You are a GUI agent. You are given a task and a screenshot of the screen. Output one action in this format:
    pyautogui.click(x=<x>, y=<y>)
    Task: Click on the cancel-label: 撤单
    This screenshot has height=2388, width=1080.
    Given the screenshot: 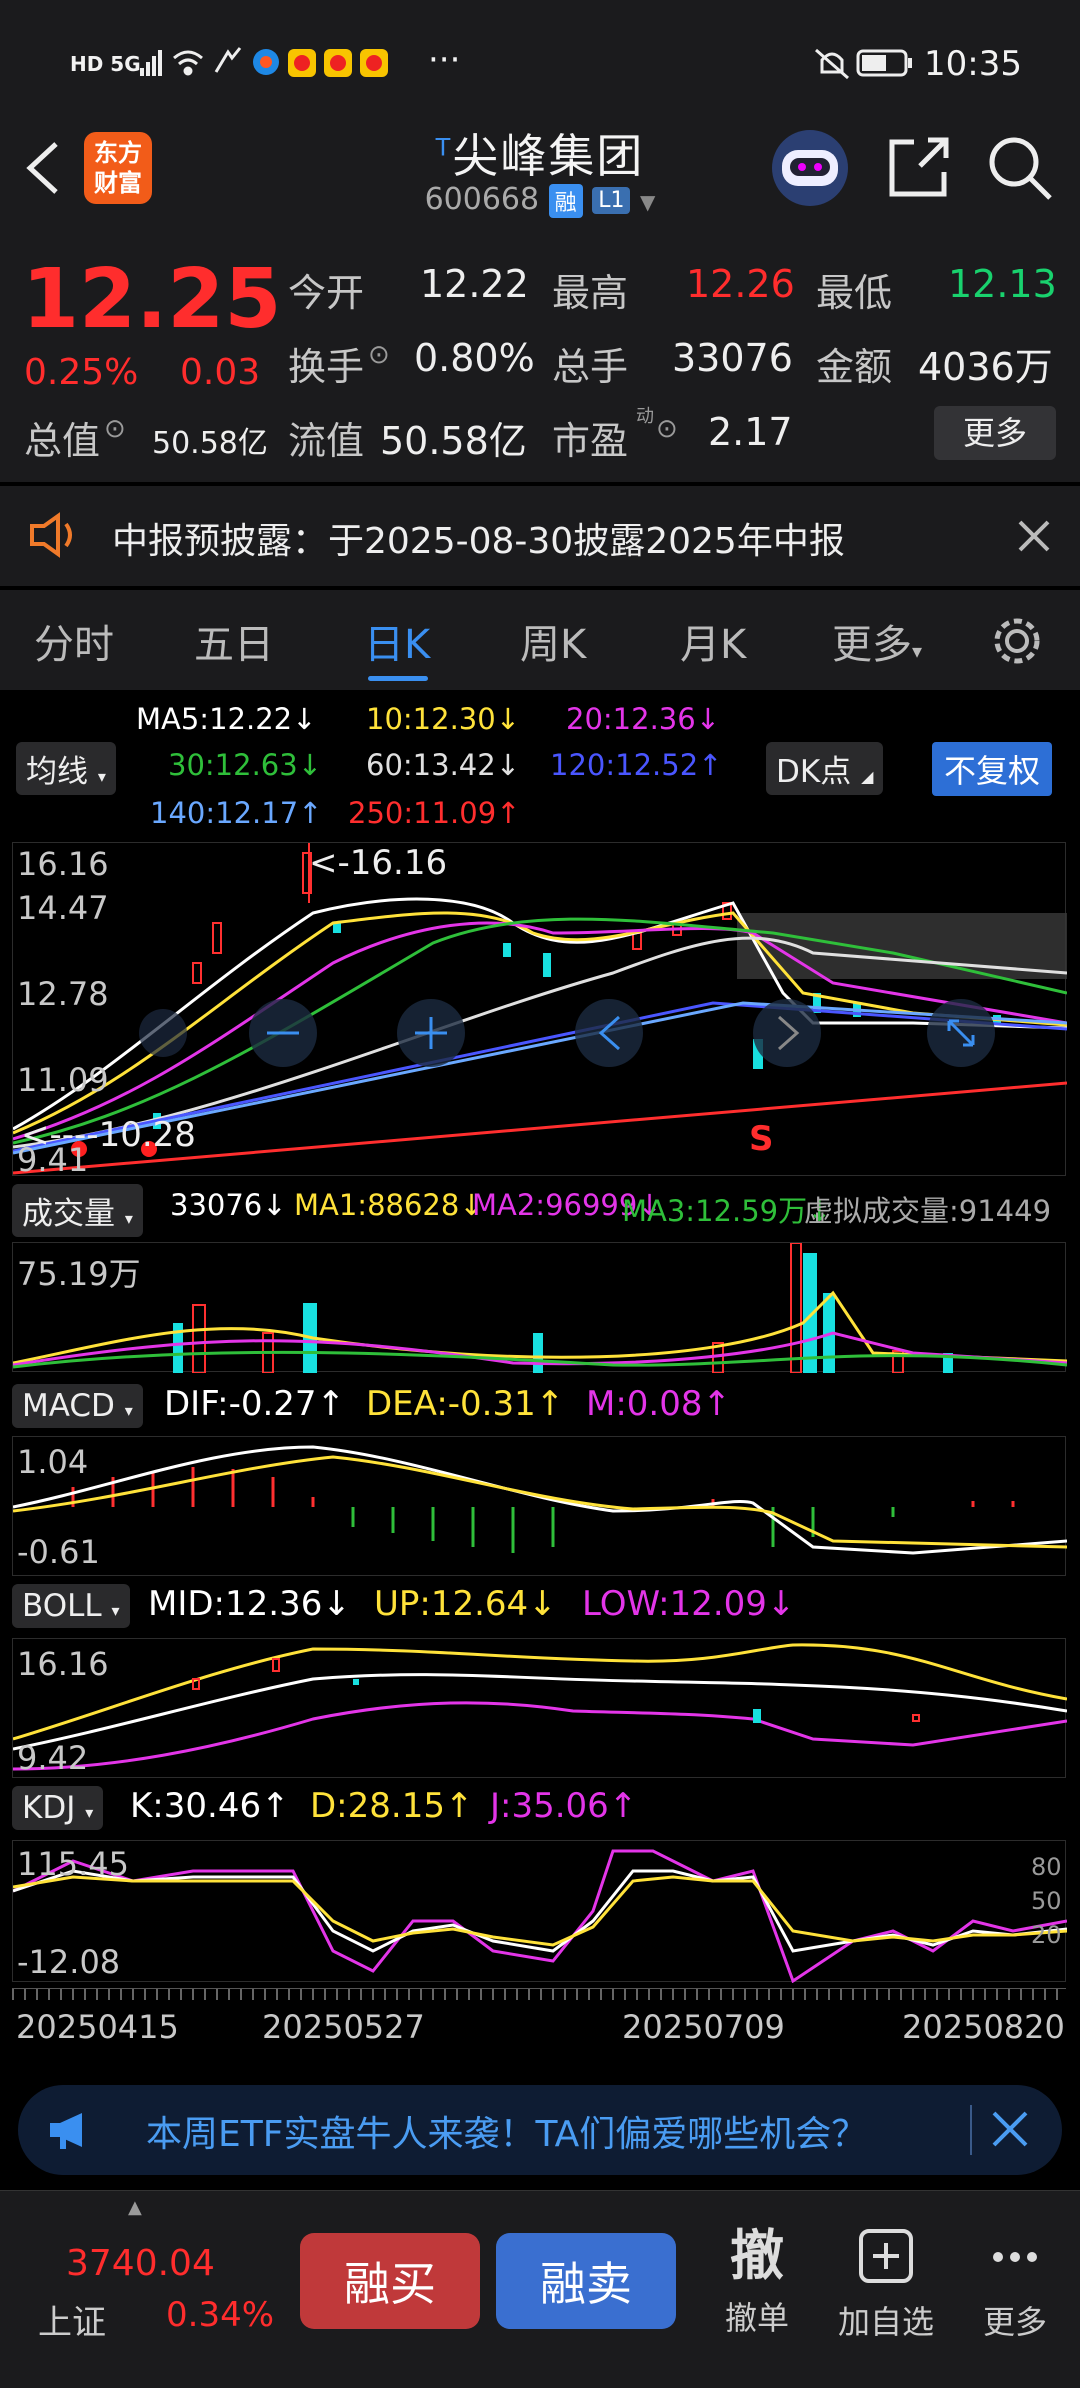 What is the action you would take?
    pyautogui.click(x=756, y=2318)
    